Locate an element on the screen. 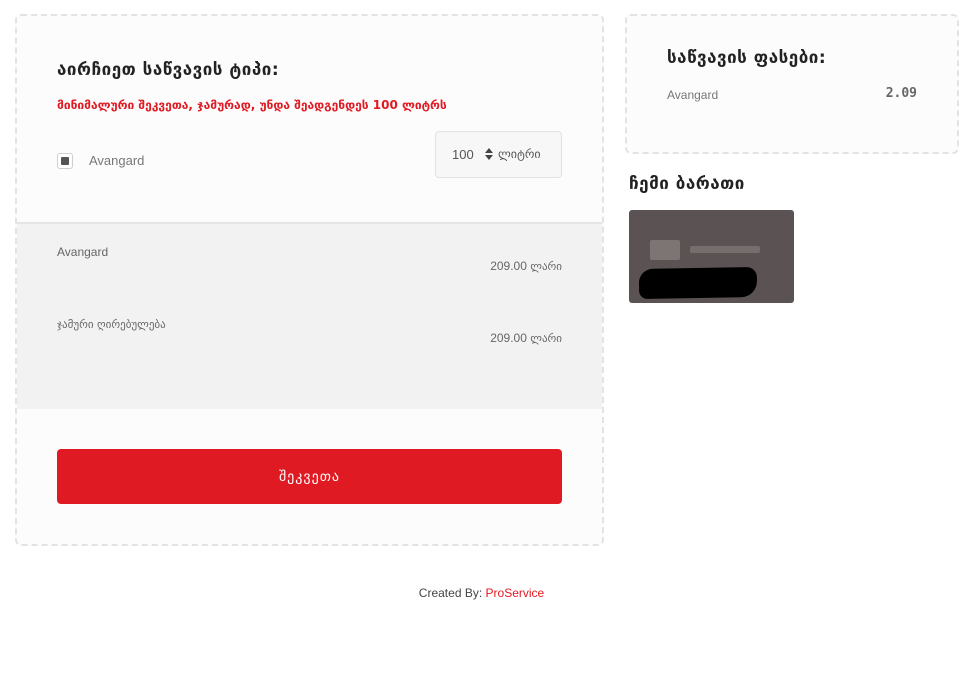  summary-total-amount: 209.00 ლარი is located at coordinates (526, 338).